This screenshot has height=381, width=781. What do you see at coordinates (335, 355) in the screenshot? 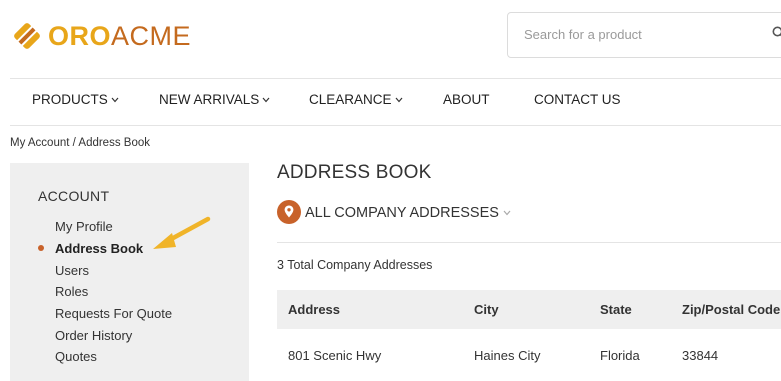
I see `table-cell-address: 801 Scenic Hwy` at bounding box center [335, 355].